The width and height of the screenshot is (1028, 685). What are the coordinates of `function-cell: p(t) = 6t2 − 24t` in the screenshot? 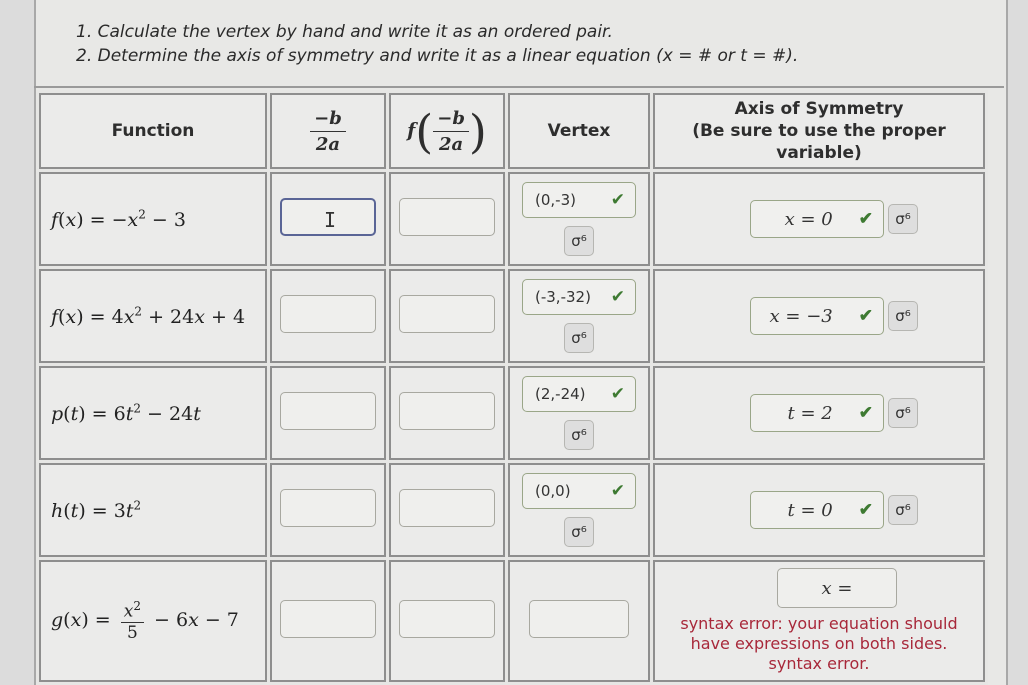 It's located at (153, 413).